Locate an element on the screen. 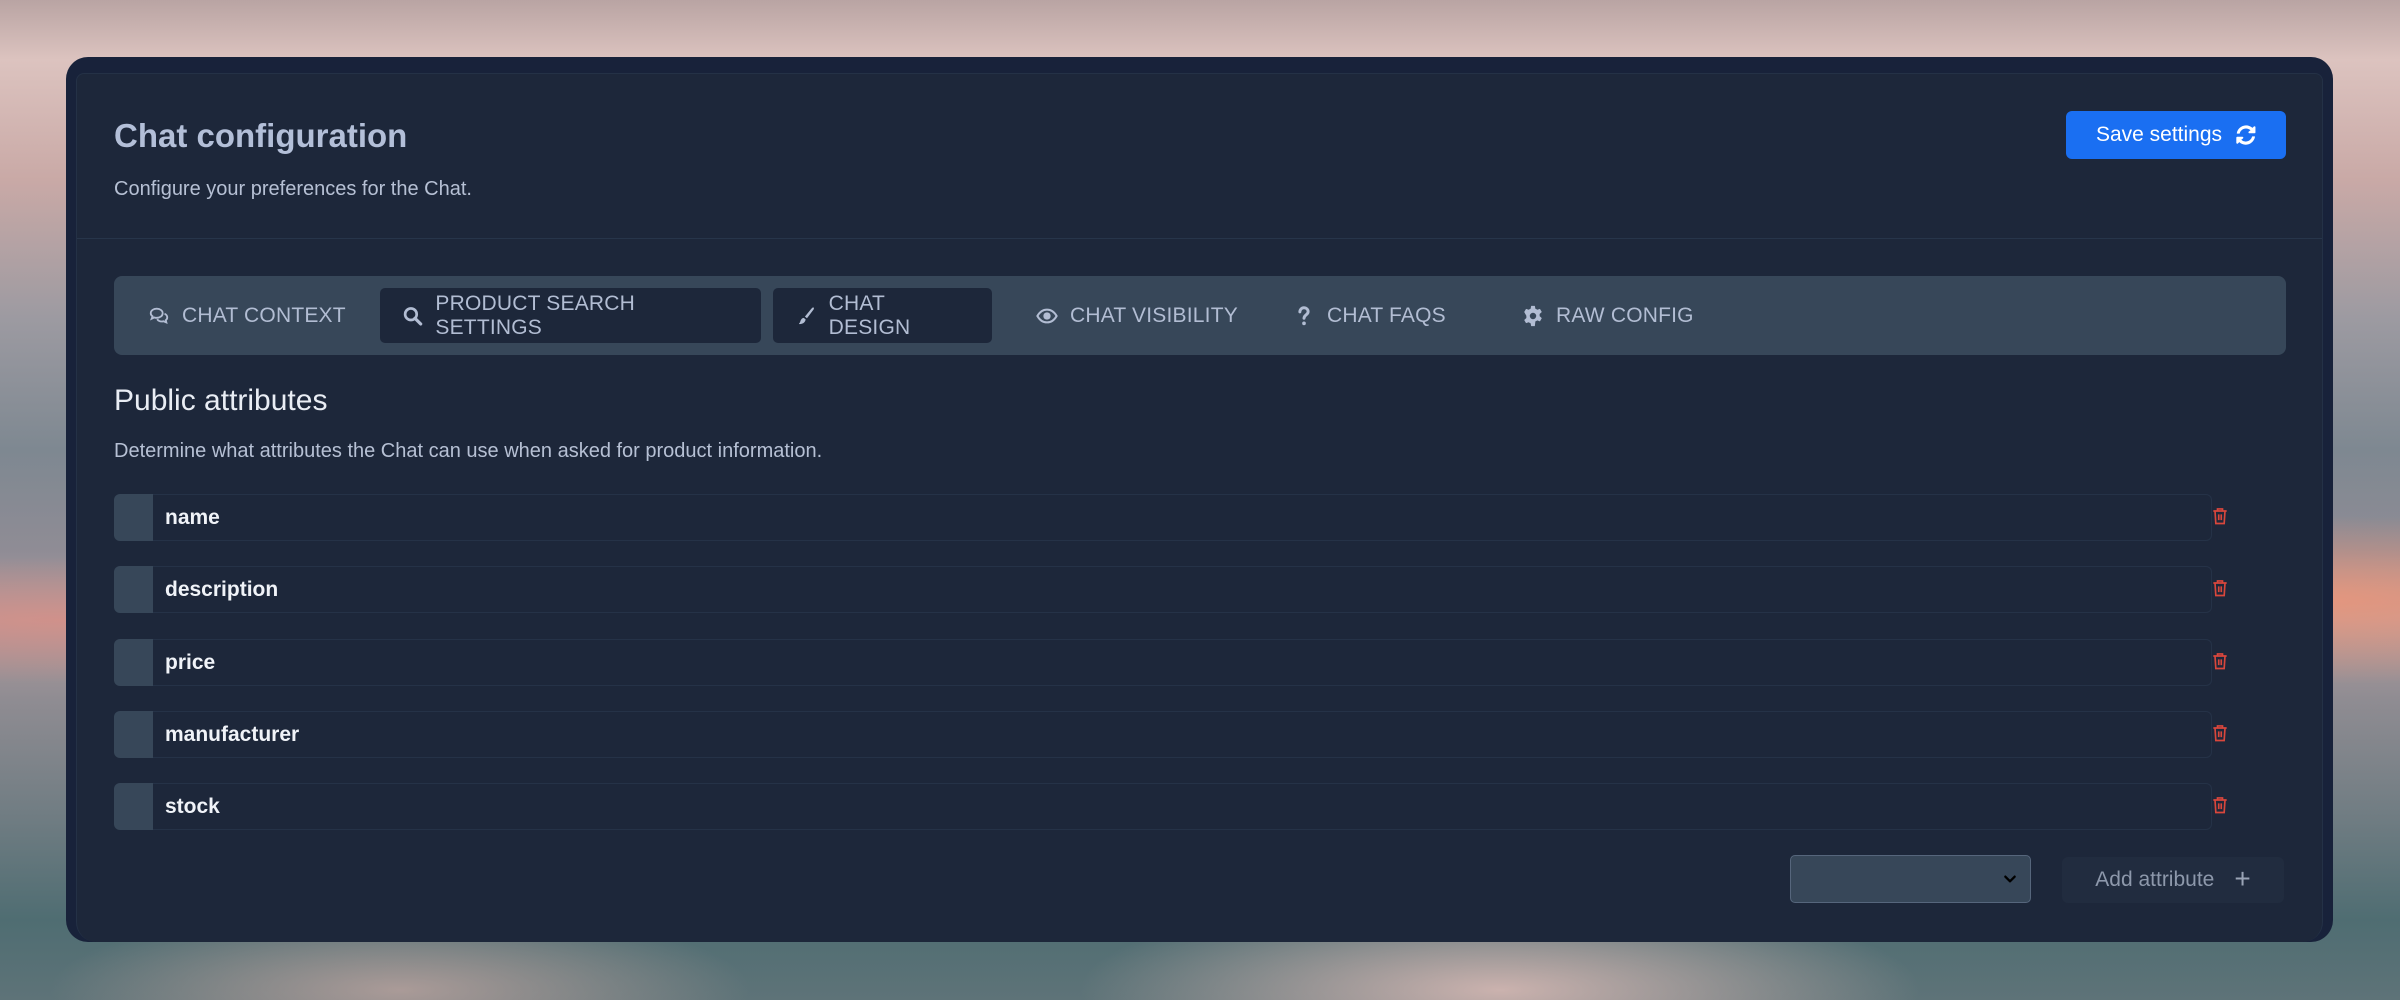 The image size is (2400, 1000). attribute-select-wrapper is located at coordinates (1910, 879).